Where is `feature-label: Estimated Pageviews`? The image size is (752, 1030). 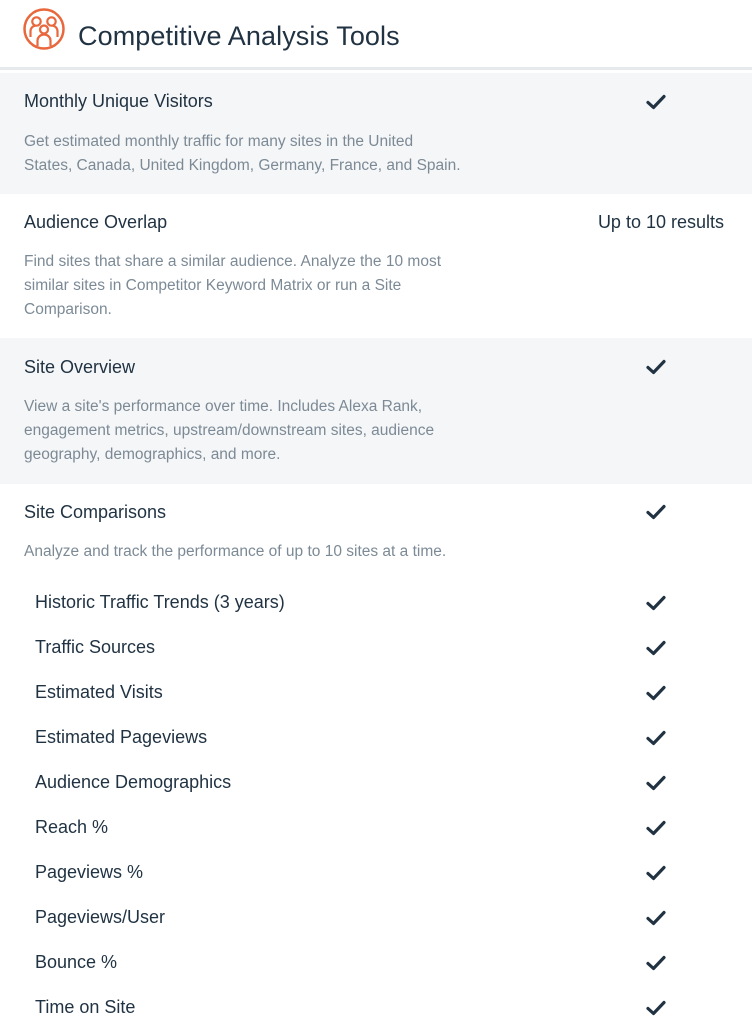
feature-label: Estimated Pageviews is located at coordinates (121, 737).